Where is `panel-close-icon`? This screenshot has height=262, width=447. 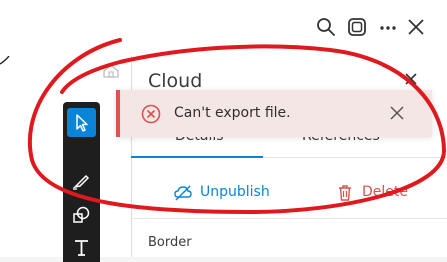 panel-close-icon is located at coordinates (411, 79).